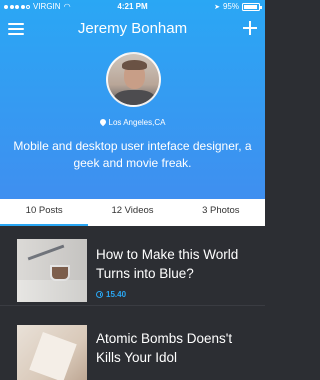 This screenshot has height=380, width=320. What do you see at coordinates (252, 6) in the screenshot?
I see `battery-icon` at bounding box center [252, 6].